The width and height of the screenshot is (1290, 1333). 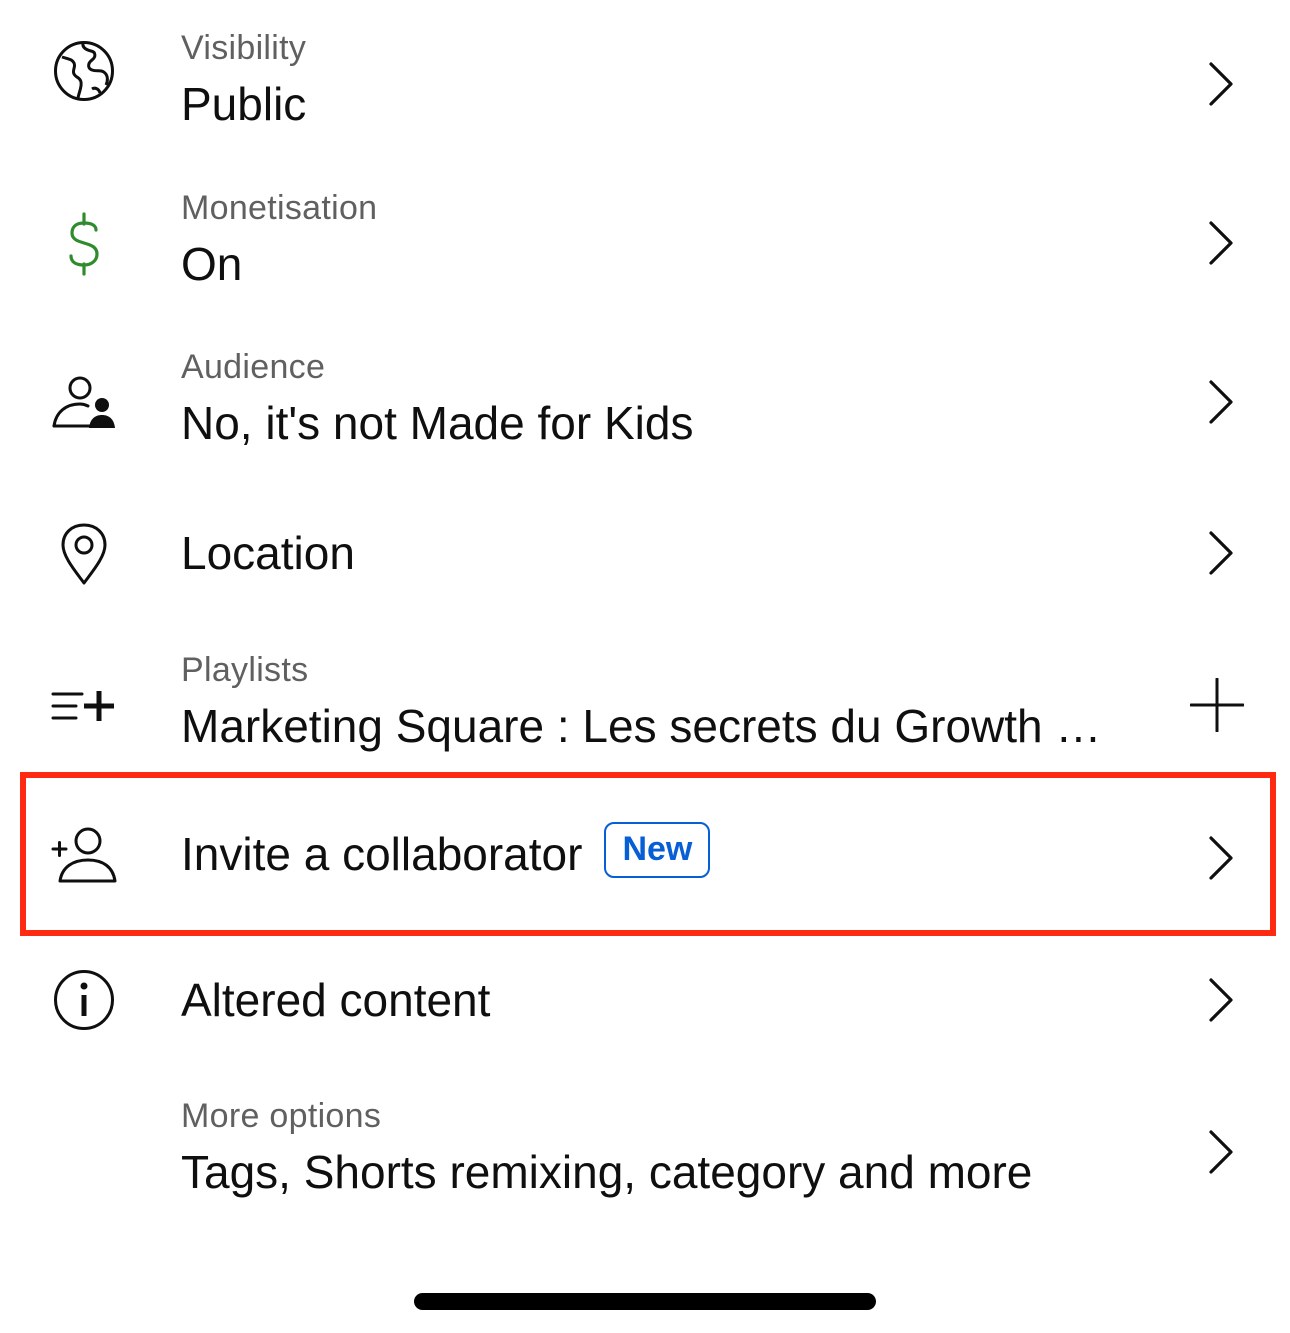 I want to click on altered-content-row: Altered content, so click(x=645, y=1000).